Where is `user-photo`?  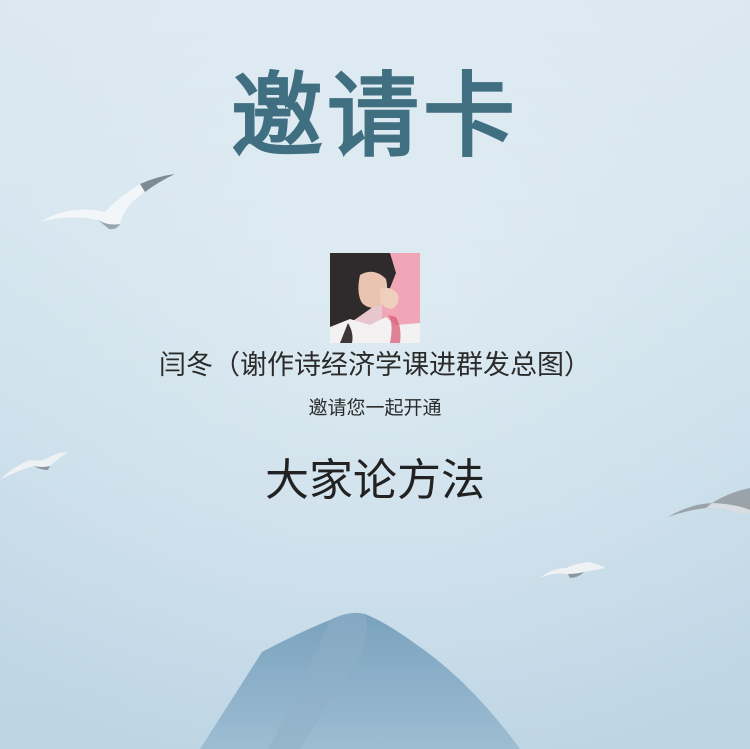 user-photo is located at coordinates (375, 298).